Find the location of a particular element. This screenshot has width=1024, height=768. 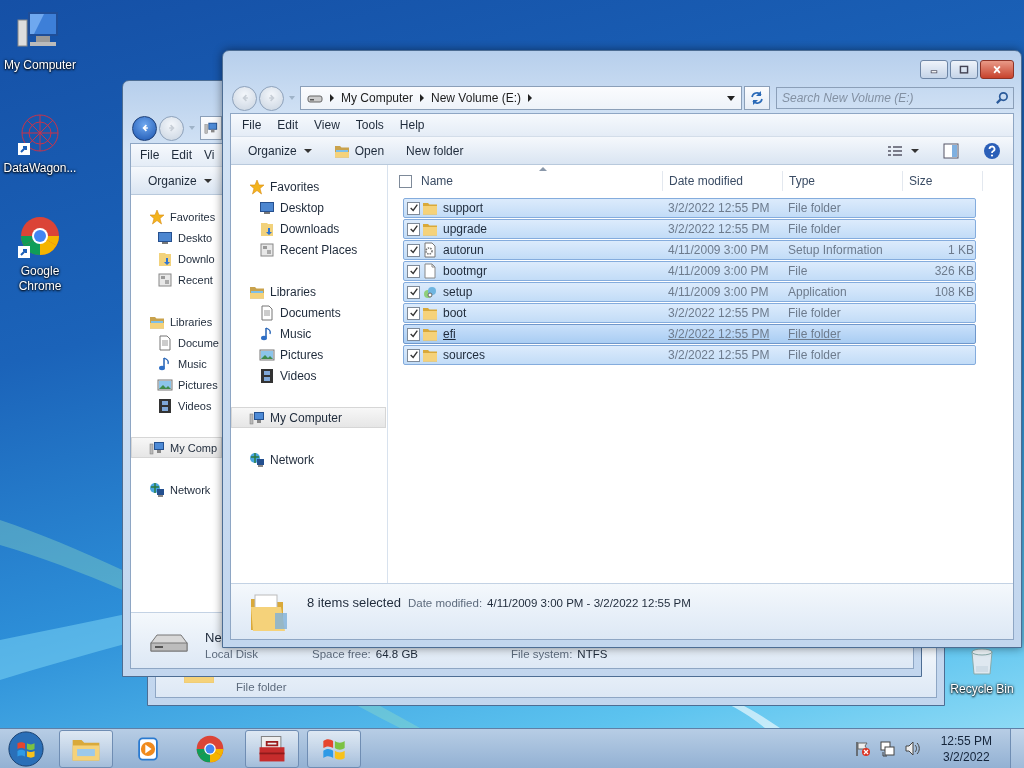

address-bar: My Computer New Volume (E:) is located at coordinates (521, 98).